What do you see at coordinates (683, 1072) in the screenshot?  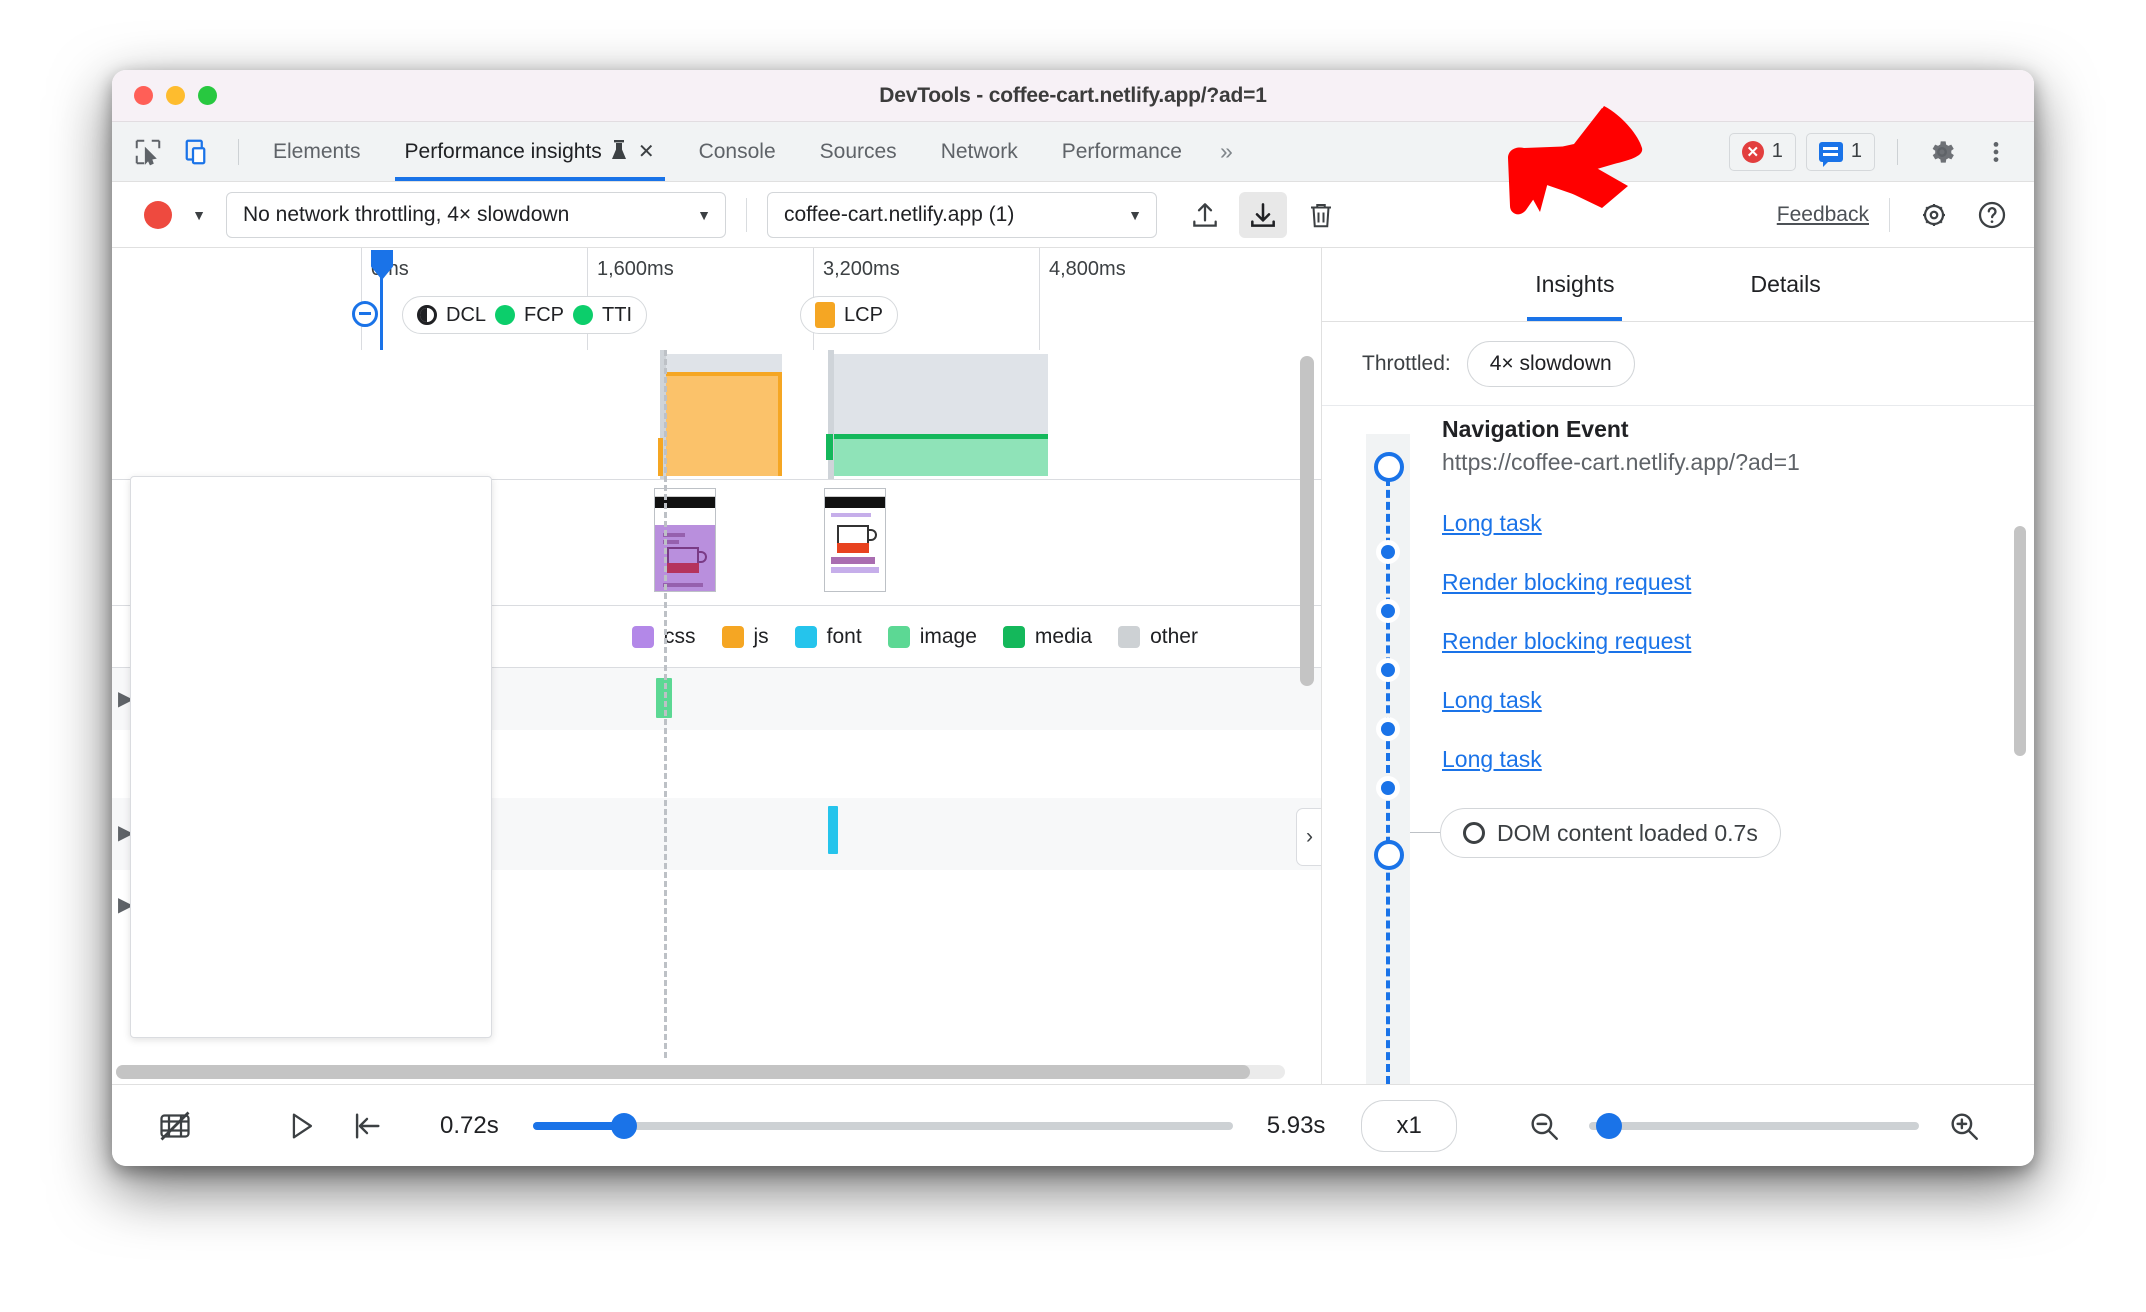 I see `scrollbar-thumb` at bounding box center [683, 1072].